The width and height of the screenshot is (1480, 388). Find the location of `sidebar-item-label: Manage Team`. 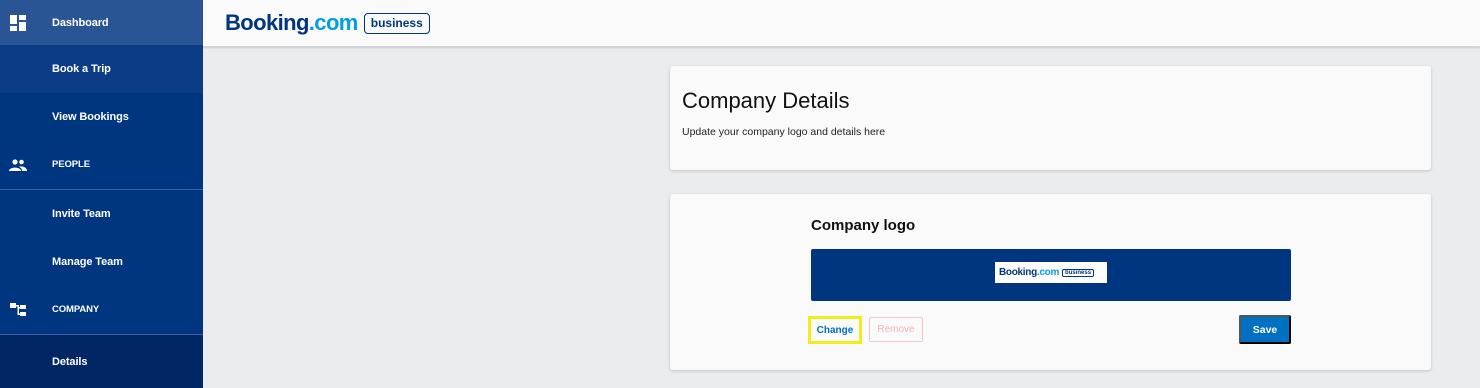

sidebar-item-label: Manage Team is located at coordinates (87, 261).